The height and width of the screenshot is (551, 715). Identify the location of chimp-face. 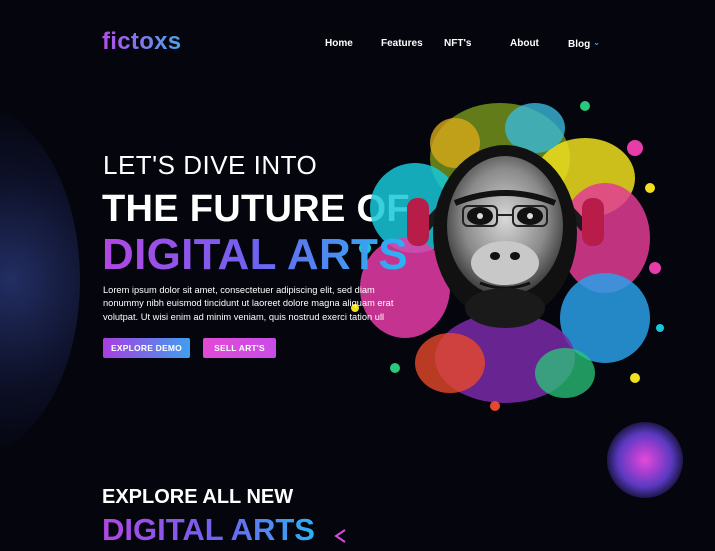
(505, 236).